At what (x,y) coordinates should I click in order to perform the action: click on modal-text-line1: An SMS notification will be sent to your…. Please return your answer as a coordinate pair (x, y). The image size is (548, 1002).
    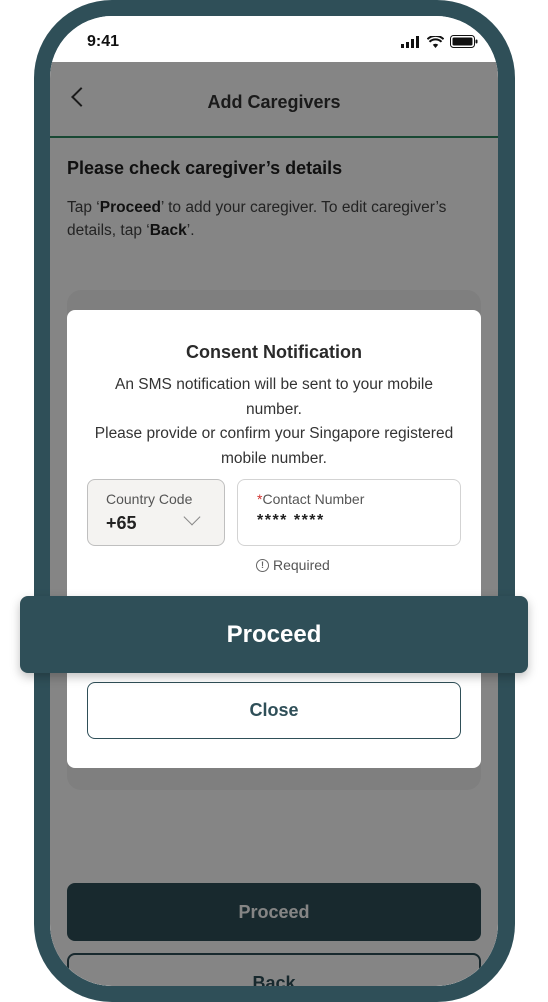
    Looking at the image, I should click on (274, 397).